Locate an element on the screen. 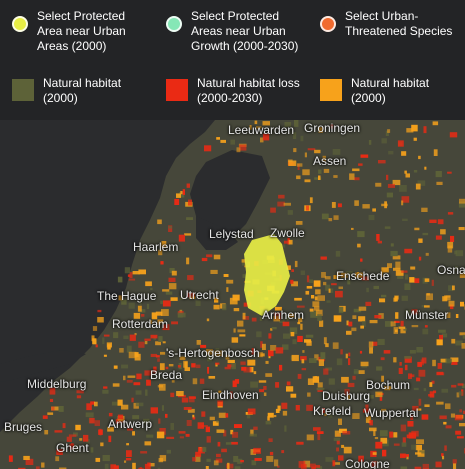 The width and height of the screenshot is (465, 469). radio-protected-2000 is located at coordinates (20, 24).